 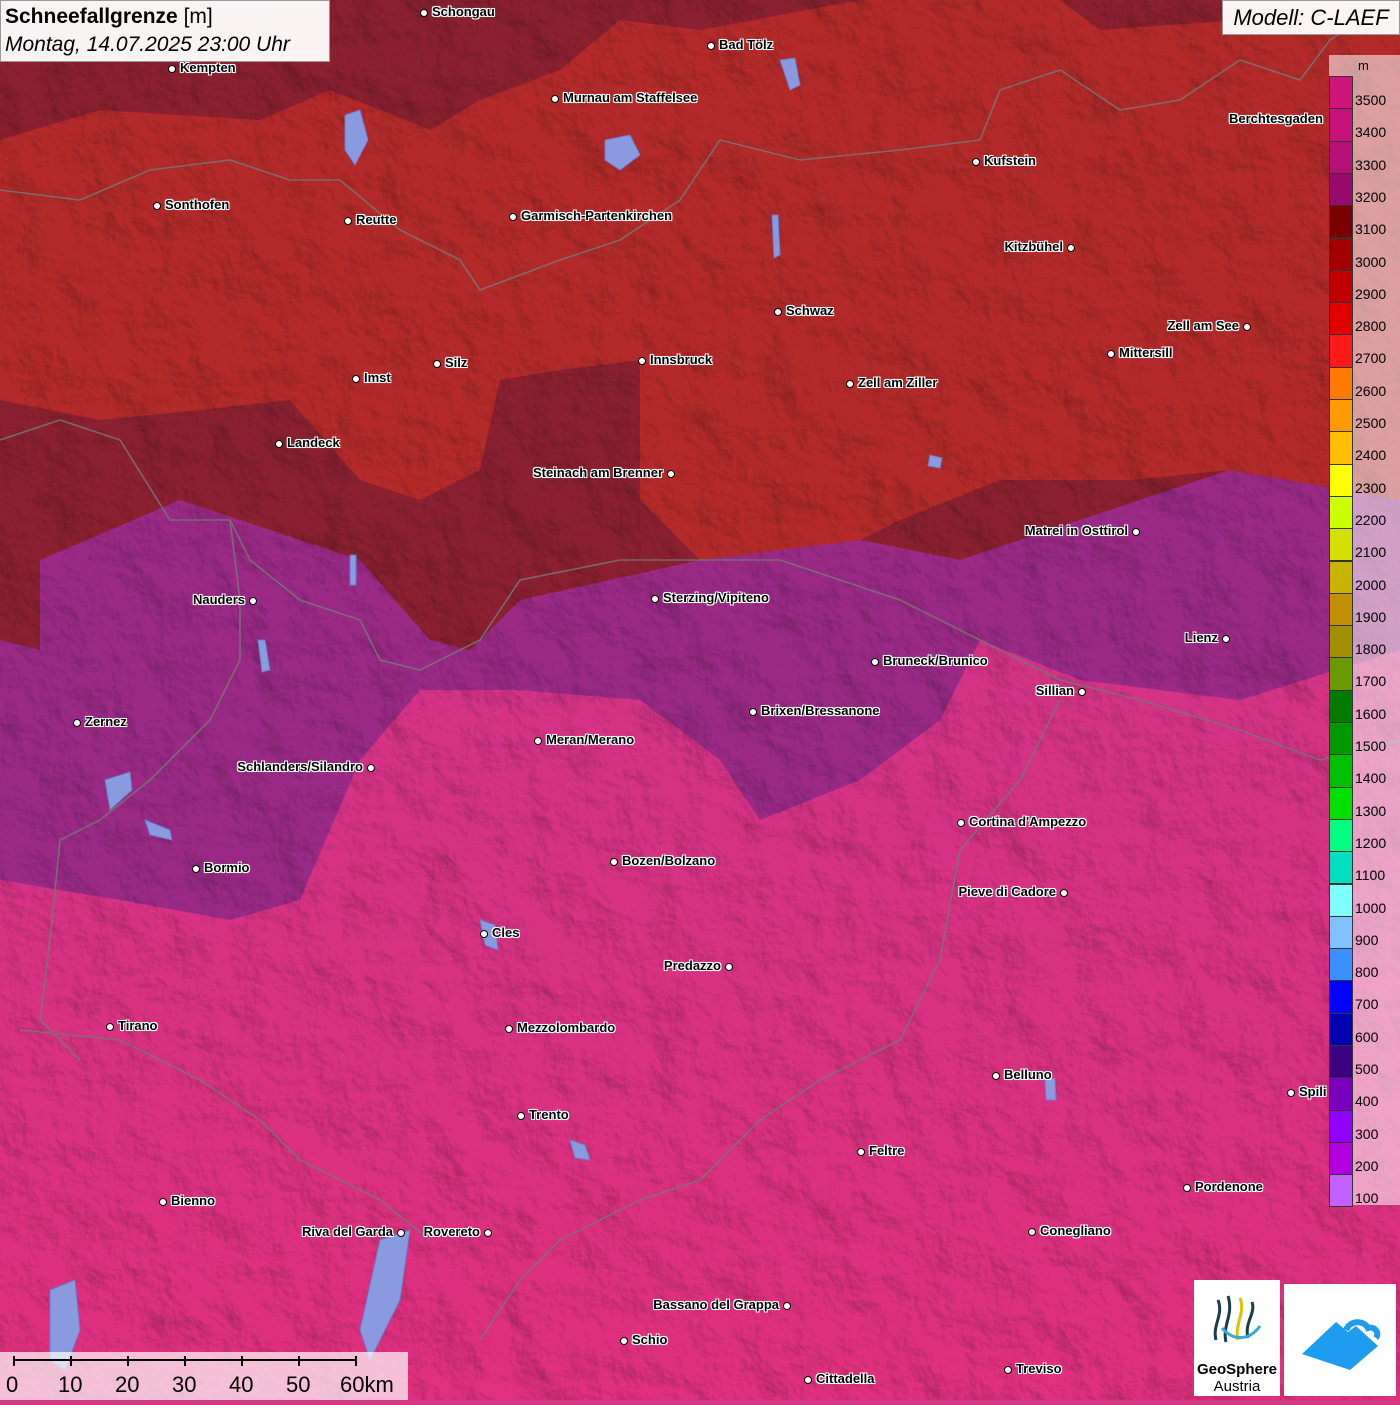 I want to click on city-label-silz: Silz, so click(x=456, y=362).